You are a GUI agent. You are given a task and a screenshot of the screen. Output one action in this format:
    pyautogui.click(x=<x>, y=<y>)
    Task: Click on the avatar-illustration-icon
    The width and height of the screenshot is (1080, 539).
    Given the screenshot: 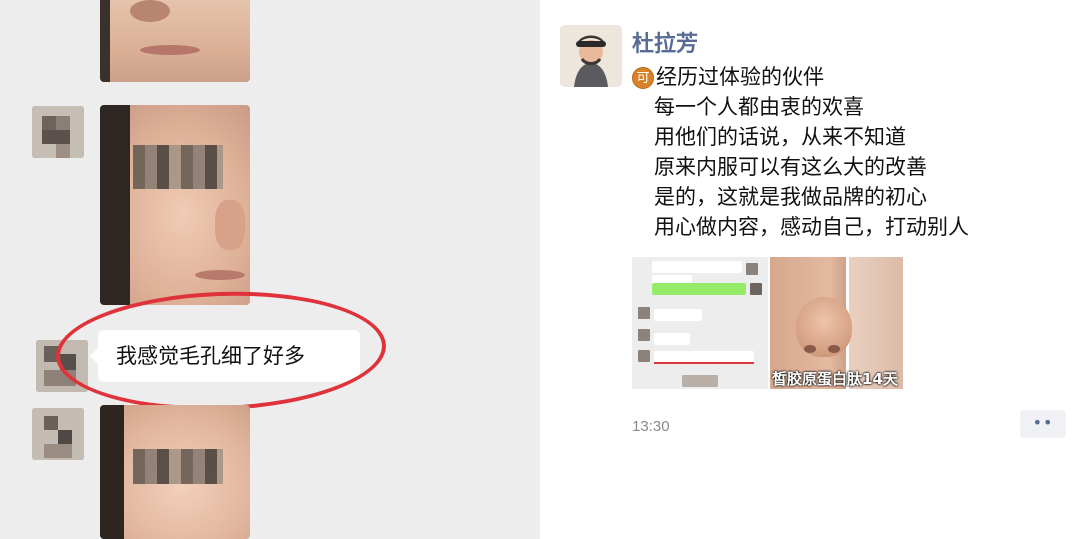 What is the action you would take?
    pyautogui.click(x=591, y=56)
    